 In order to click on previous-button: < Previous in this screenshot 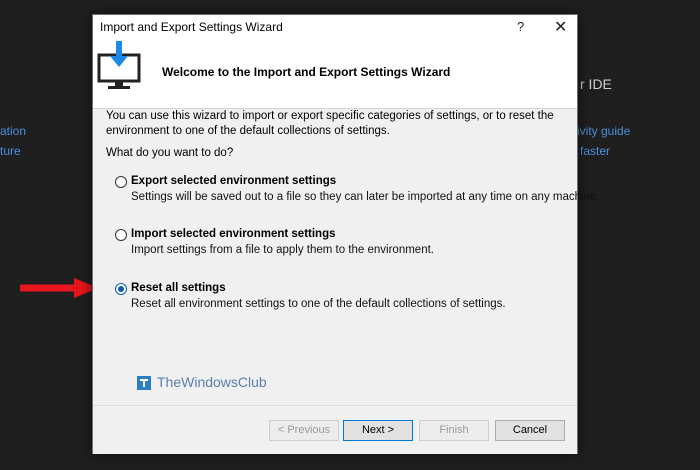, I will do `click(304, 430)`.